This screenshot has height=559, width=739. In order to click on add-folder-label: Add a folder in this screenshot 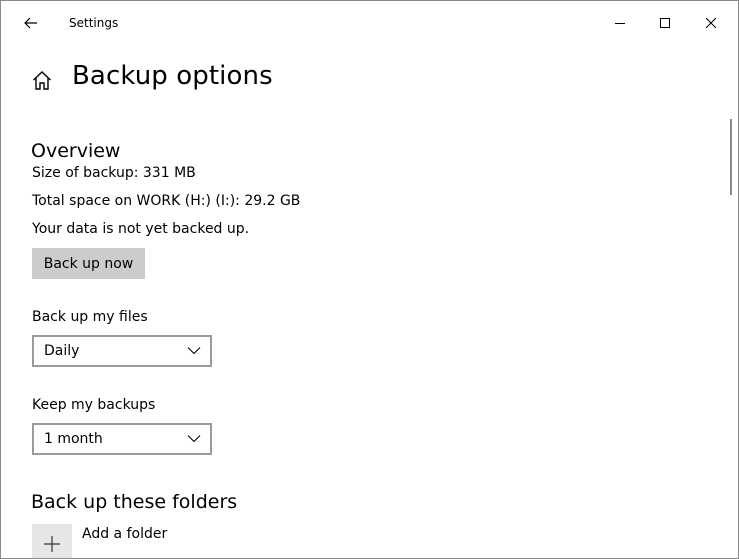, I will do `click(124, 534)`.